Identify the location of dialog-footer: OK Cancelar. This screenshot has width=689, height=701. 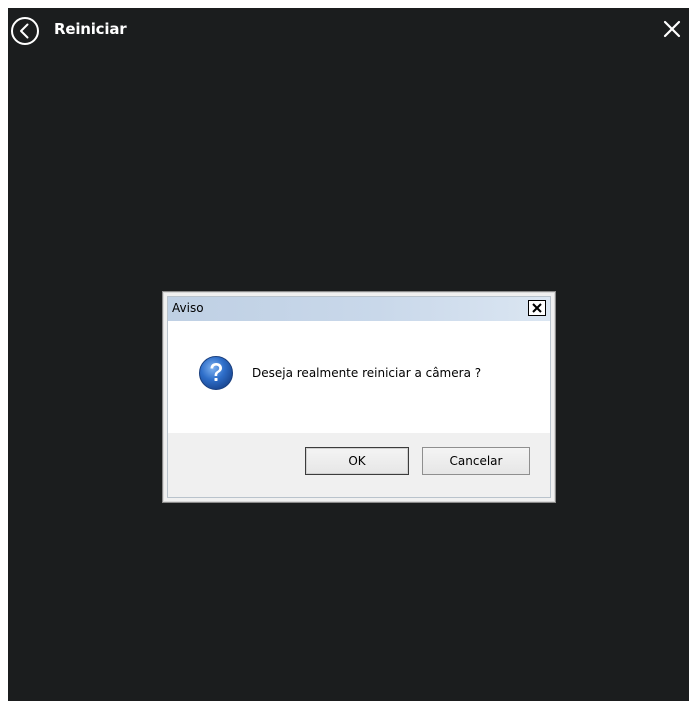
(359, 465).